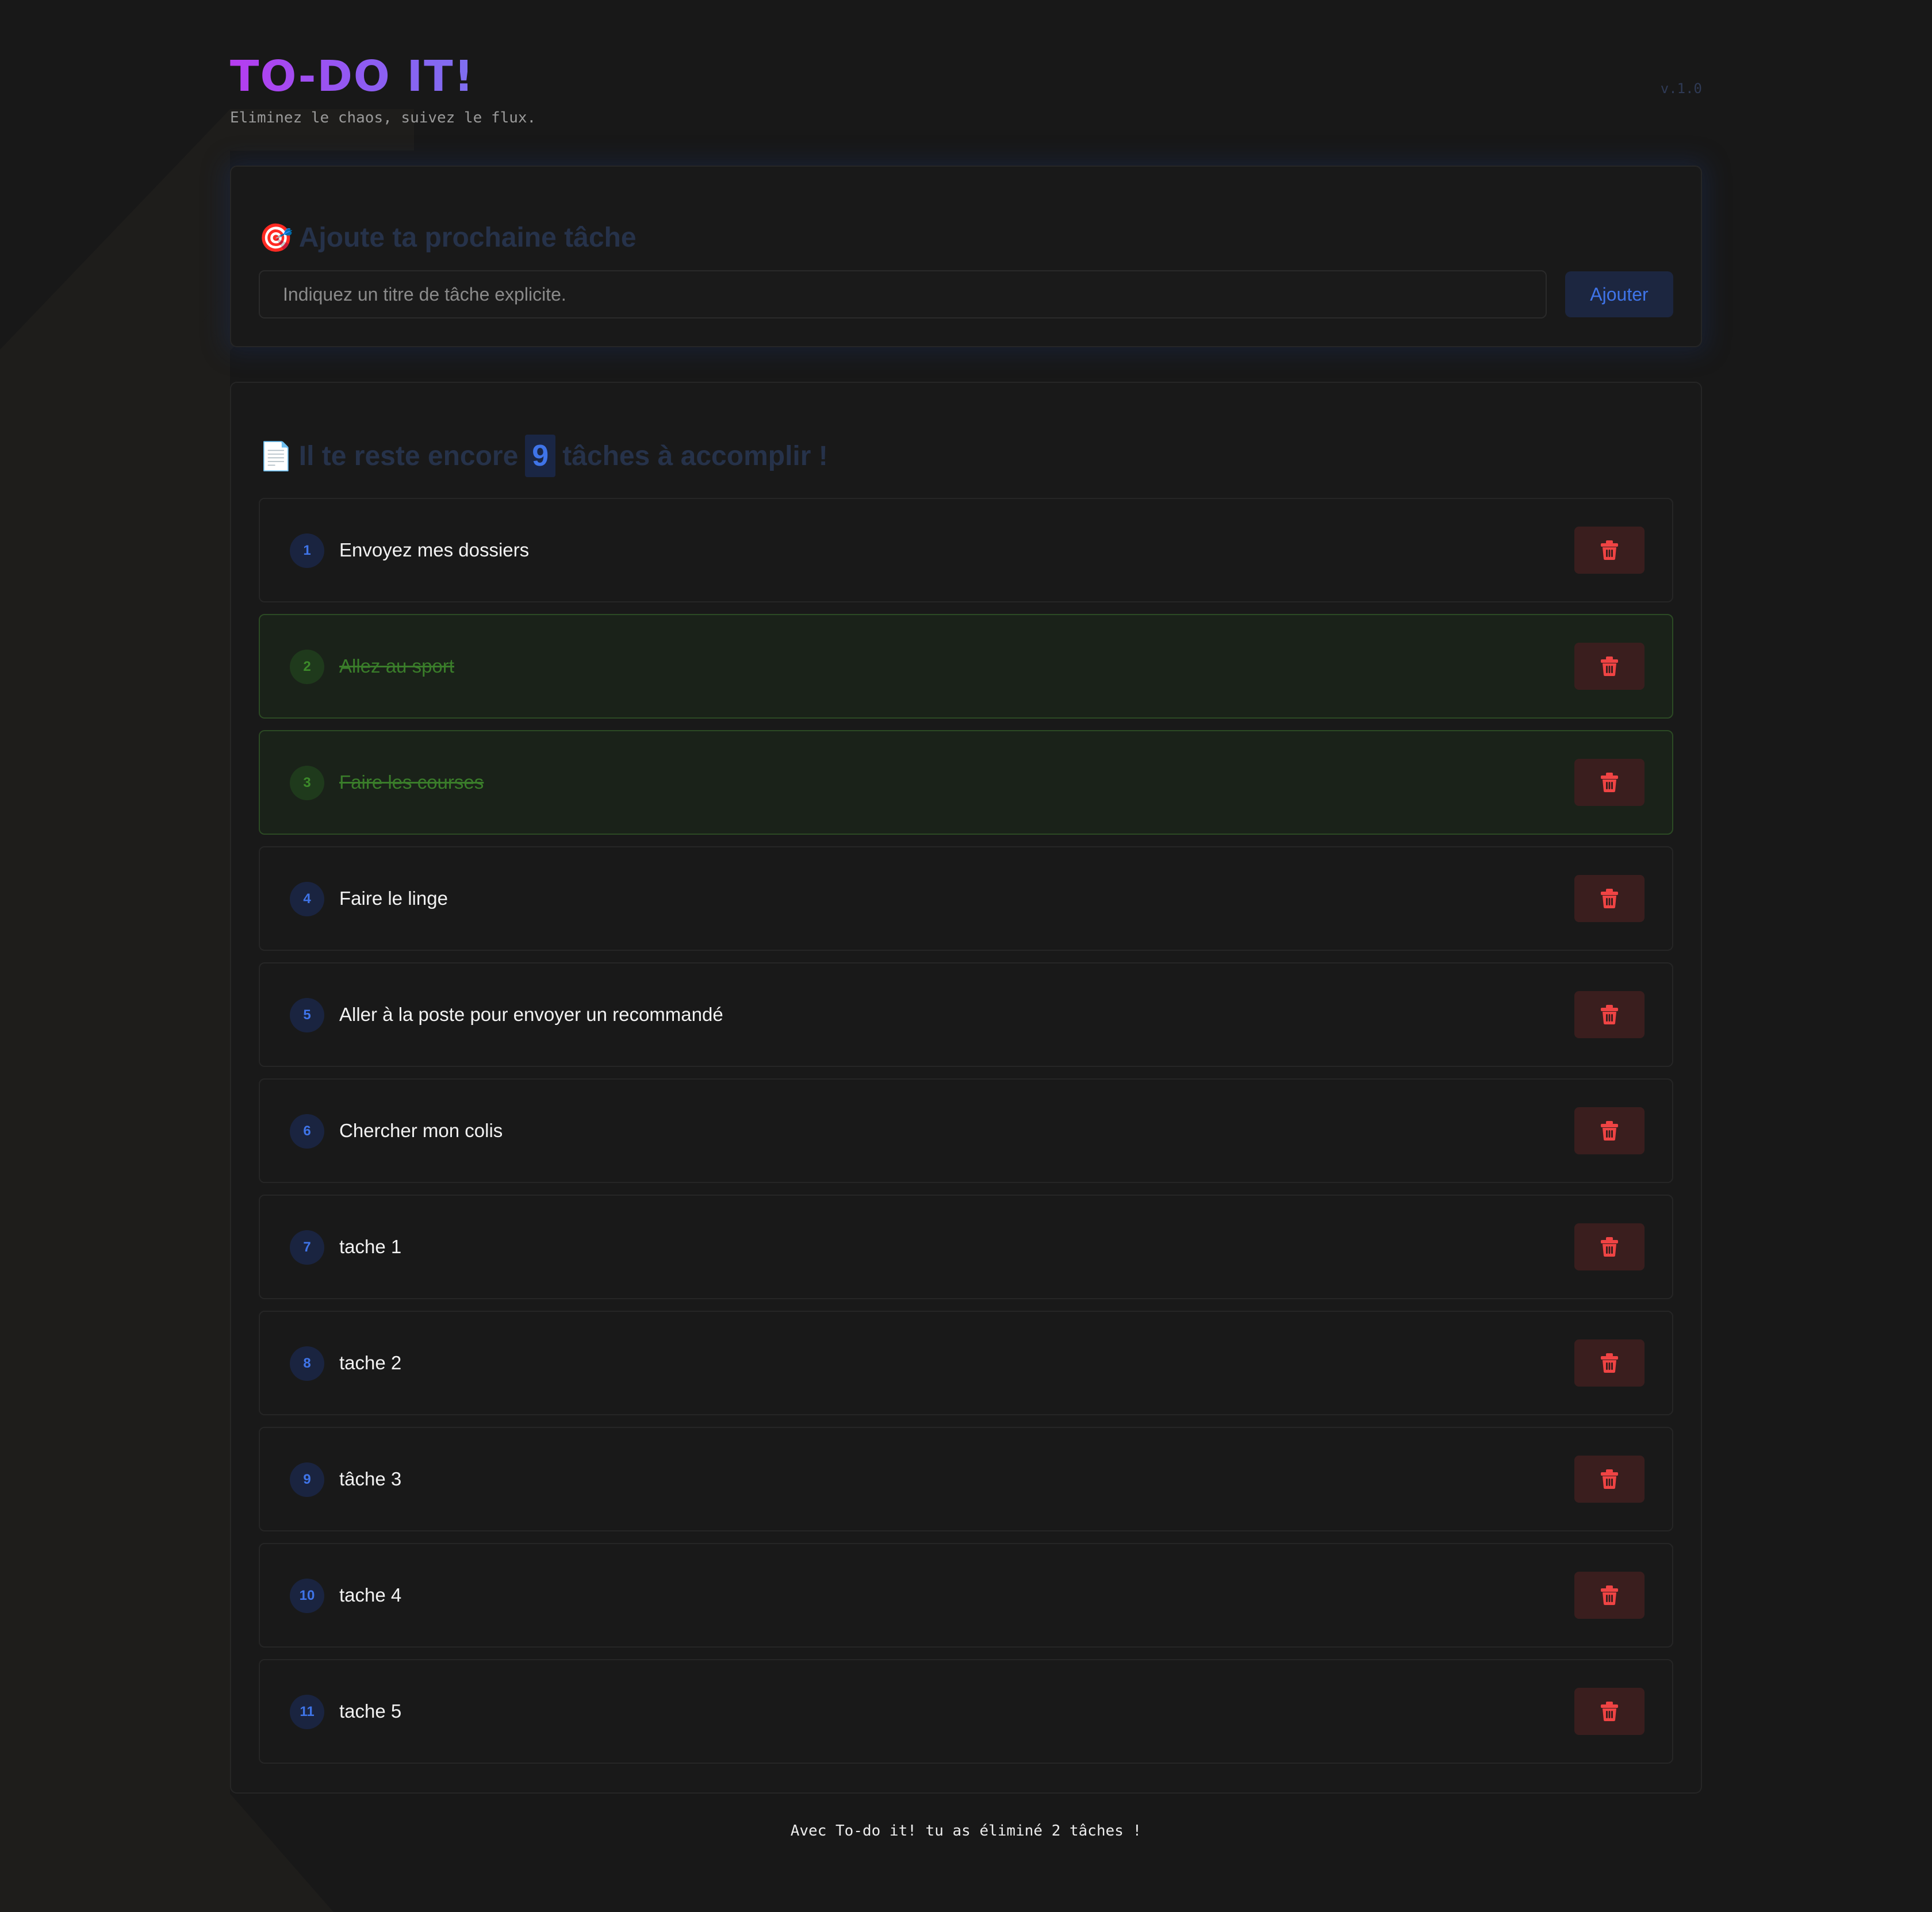  What do you see at coordinates (352, 76) in the screenshot?
I see `app-title: TO-DO IT!` at bounding box center [352, 76].